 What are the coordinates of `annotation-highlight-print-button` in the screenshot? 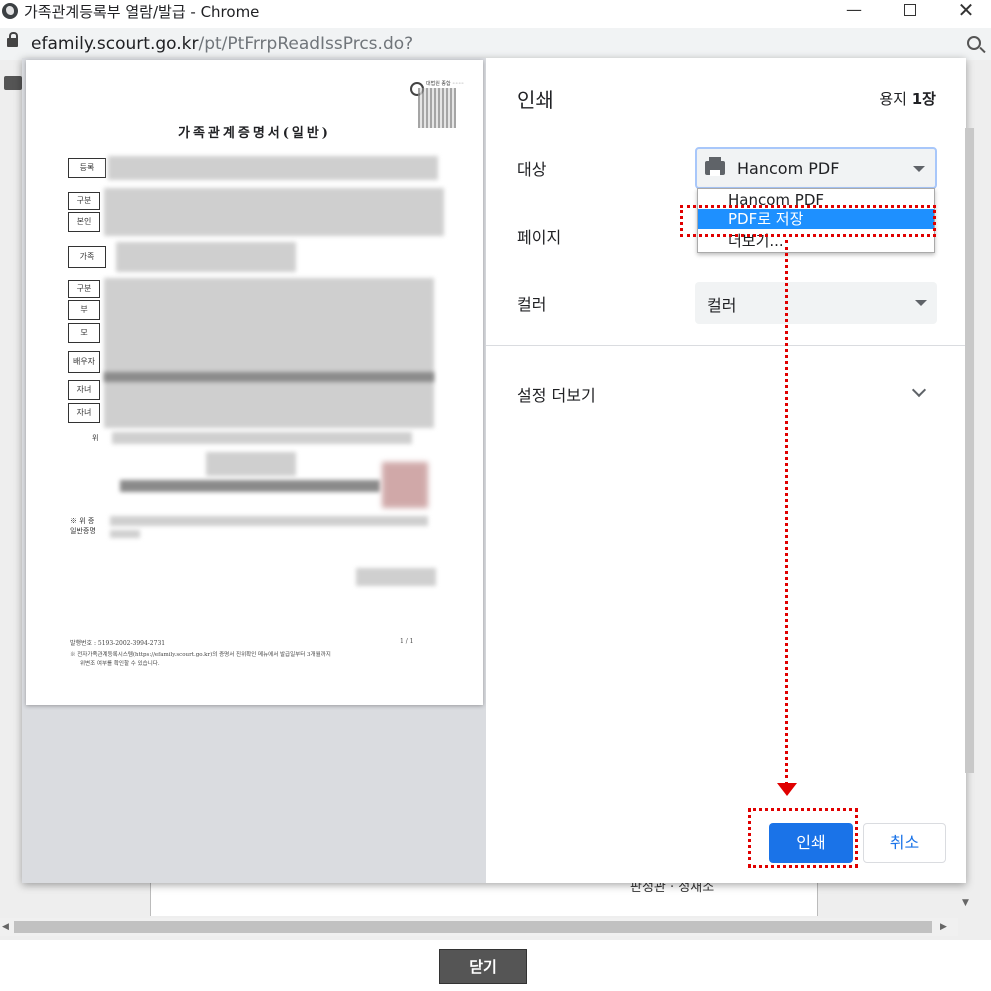 It's located at (803, 838).